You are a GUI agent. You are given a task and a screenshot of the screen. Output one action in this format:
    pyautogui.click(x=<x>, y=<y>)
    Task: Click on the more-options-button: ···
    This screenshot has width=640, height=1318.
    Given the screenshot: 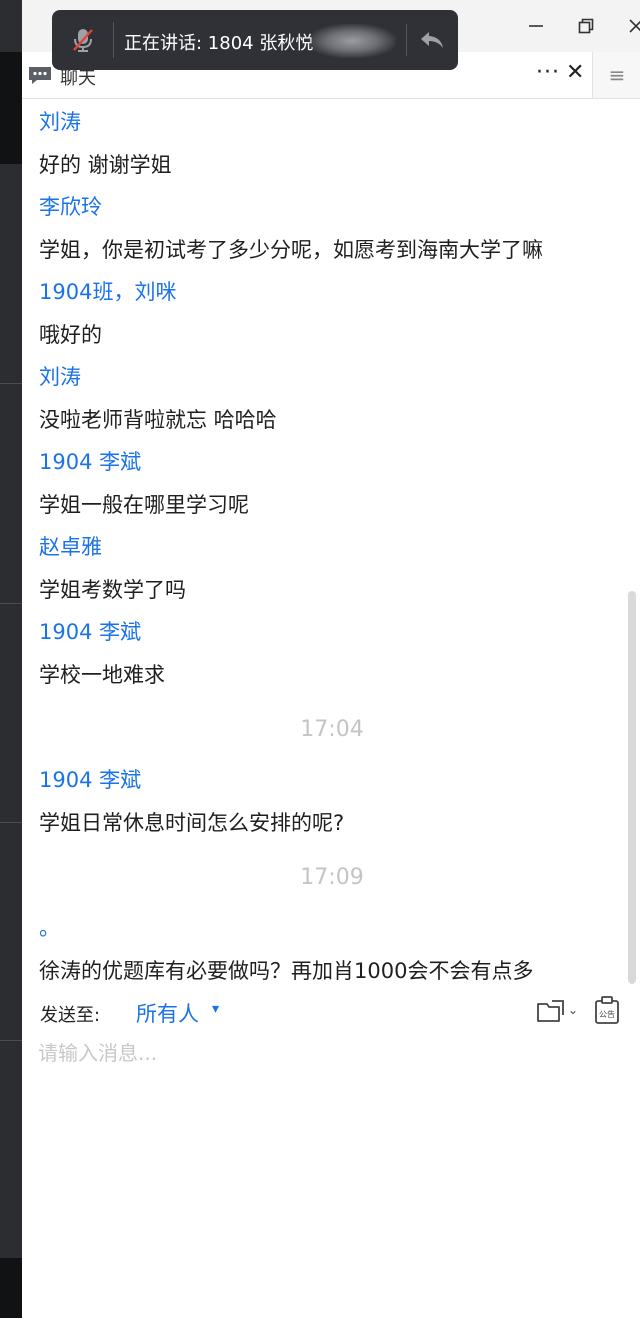 What is the action you would take?
    pyautogui.click(x=548, y=72)
    